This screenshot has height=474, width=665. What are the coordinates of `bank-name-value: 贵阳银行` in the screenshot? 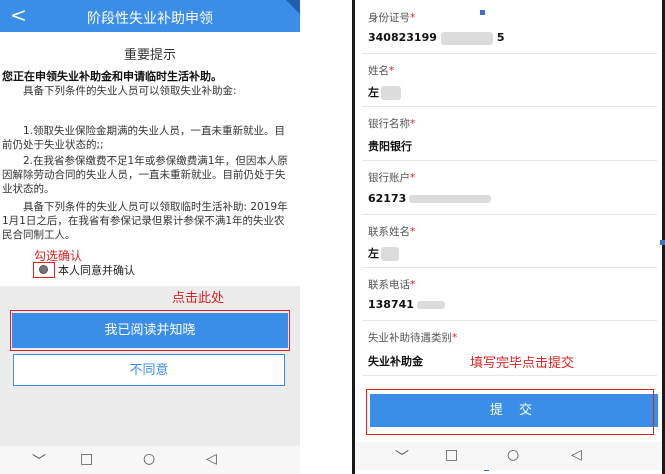 It's located at (390, 146).